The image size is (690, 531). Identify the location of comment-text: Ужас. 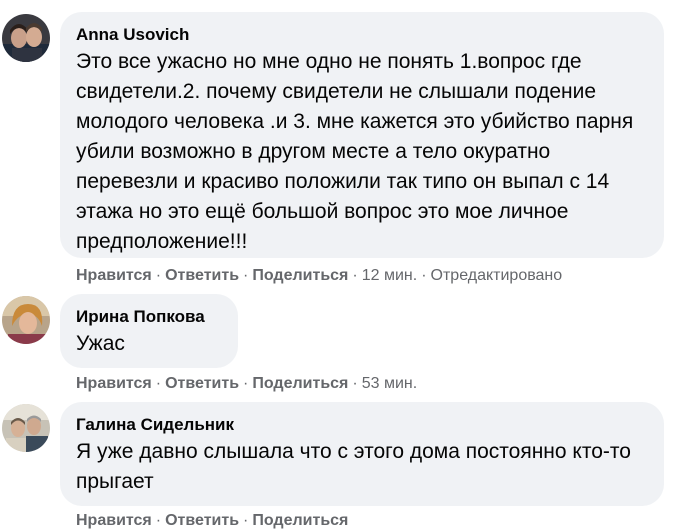
(100, 343).